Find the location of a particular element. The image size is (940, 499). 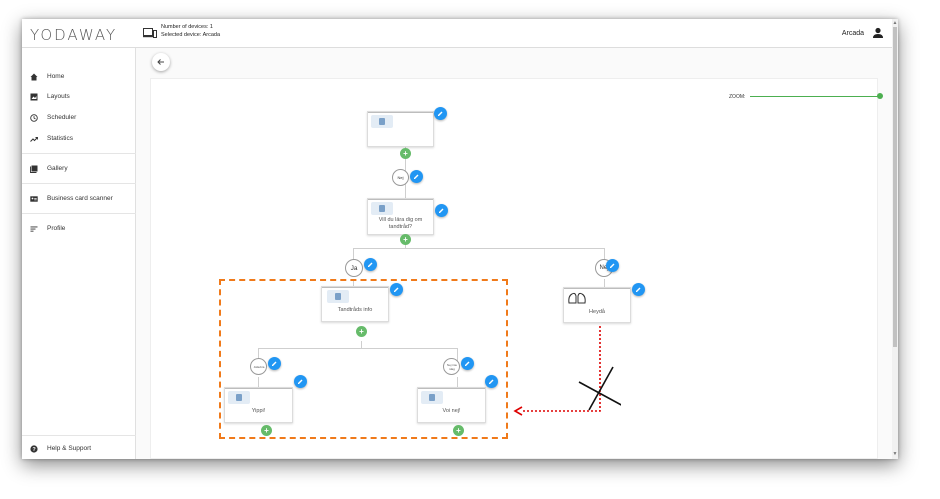

help-support-label: Help & Support is located at coordinates (69, 448).